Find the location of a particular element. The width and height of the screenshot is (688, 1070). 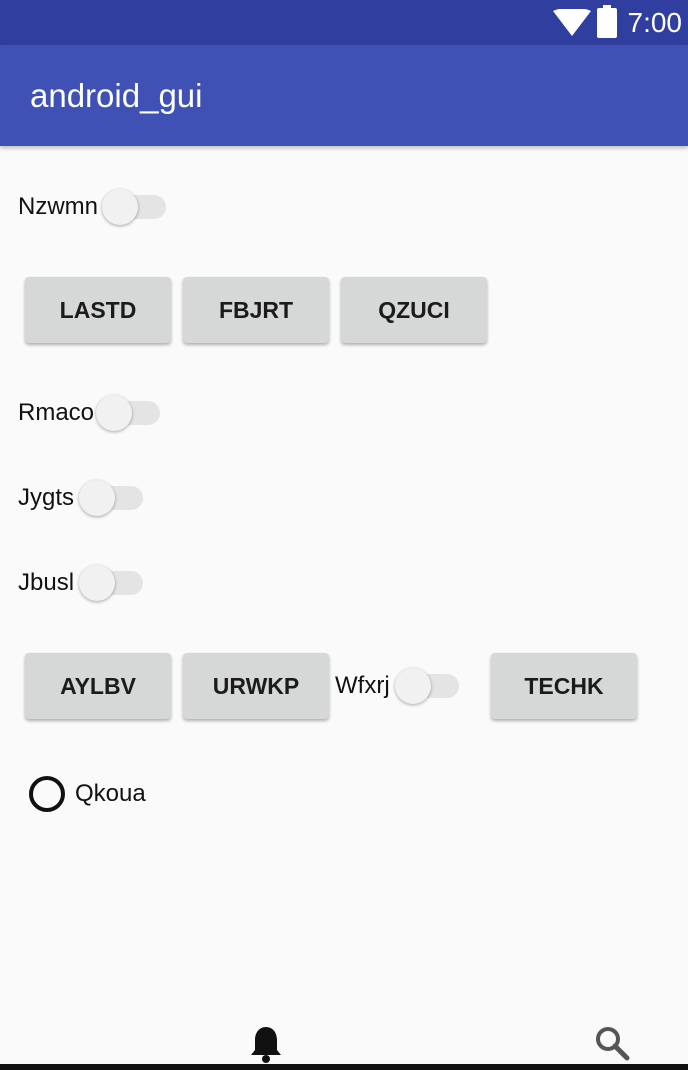

bell-icon is located at coordinates (266, 1044).